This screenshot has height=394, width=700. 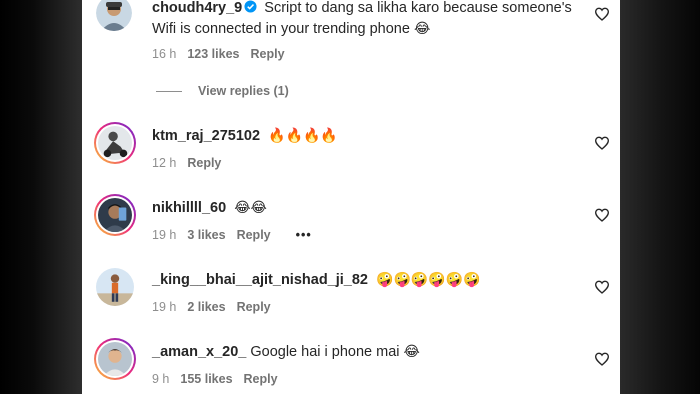 I want to click on view-replies-button: View replies (1), so click(x=222, y=91).